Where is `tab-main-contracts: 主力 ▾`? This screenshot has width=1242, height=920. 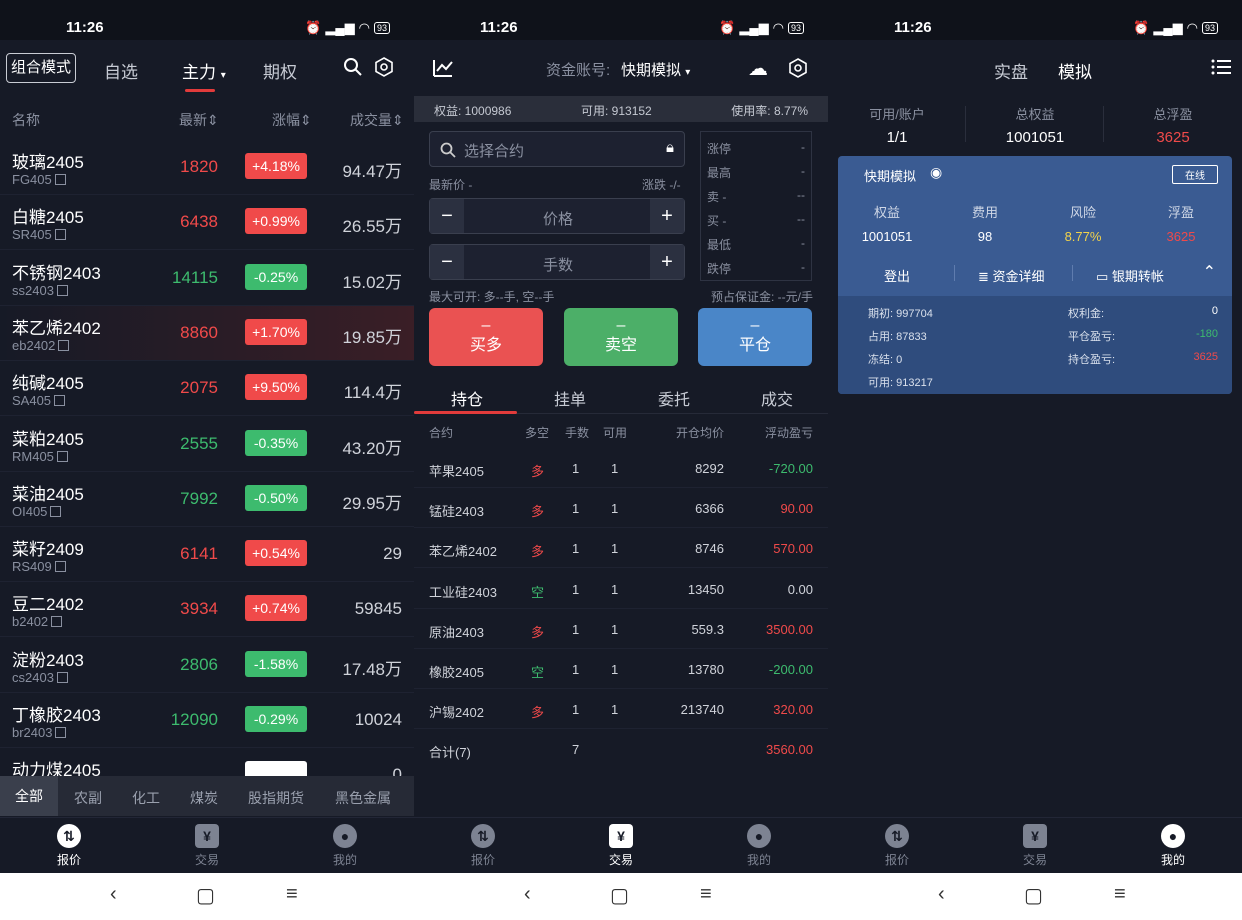 tab-main-contracts: 主力 ▾ is located at coordinates (204, 70).